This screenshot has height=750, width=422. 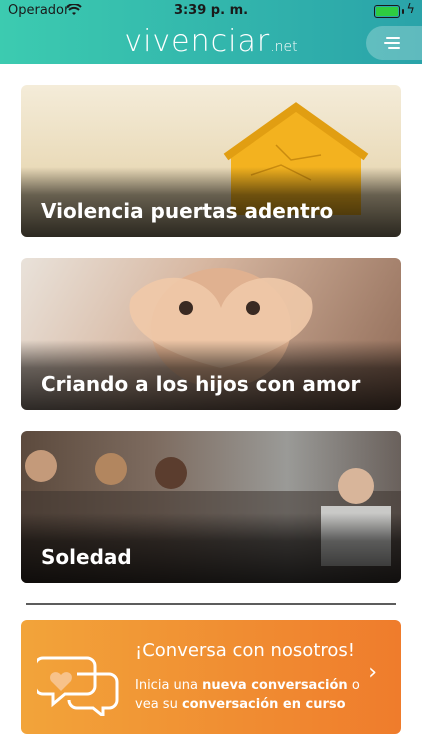 What do you see at coordinates (372, 672) in the screenshot?
I see `chevron-right-icon: ›` at bounding box center [372, 672].